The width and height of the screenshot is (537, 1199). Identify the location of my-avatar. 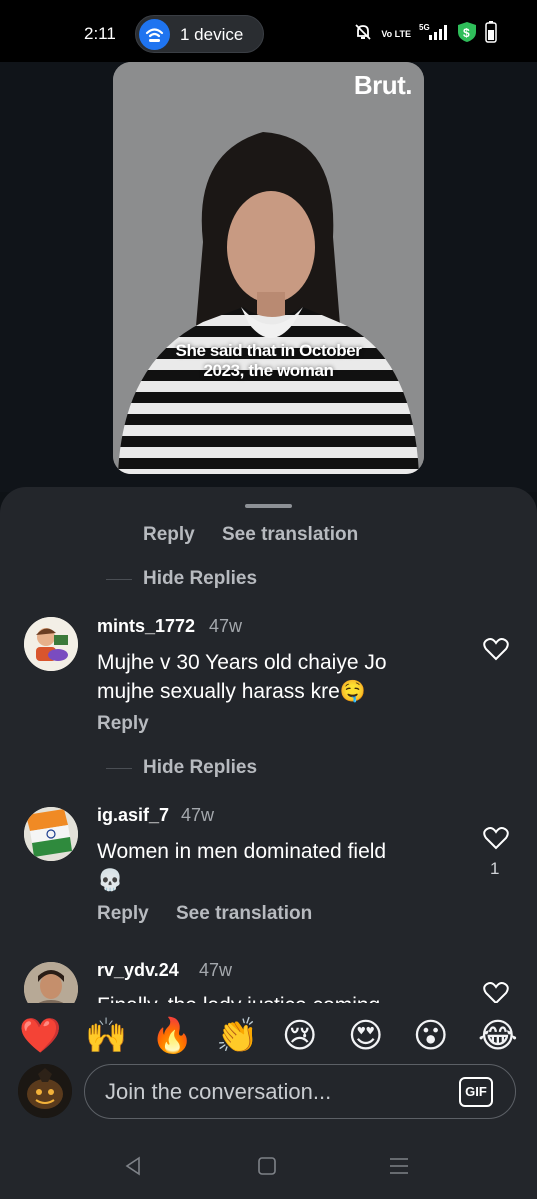
(45, 1091).